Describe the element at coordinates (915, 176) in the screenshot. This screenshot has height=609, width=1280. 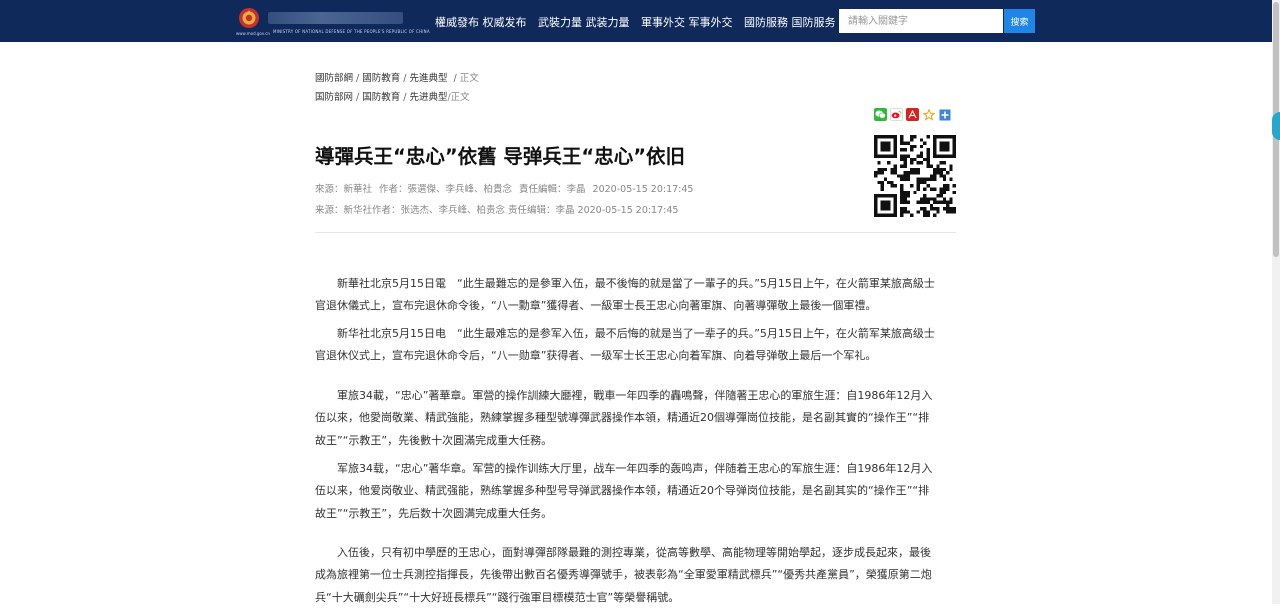
I see `qr-code` at that location.